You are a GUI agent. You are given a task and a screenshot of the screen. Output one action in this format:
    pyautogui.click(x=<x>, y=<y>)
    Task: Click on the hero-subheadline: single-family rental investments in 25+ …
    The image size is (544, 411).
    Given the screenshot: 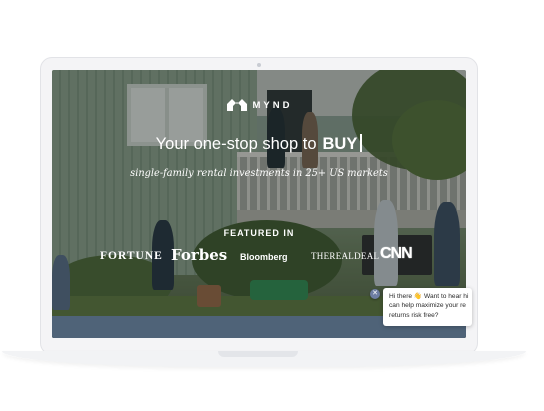 What is the action you would take?
    pyautogui.click(x=259, y=173)
    